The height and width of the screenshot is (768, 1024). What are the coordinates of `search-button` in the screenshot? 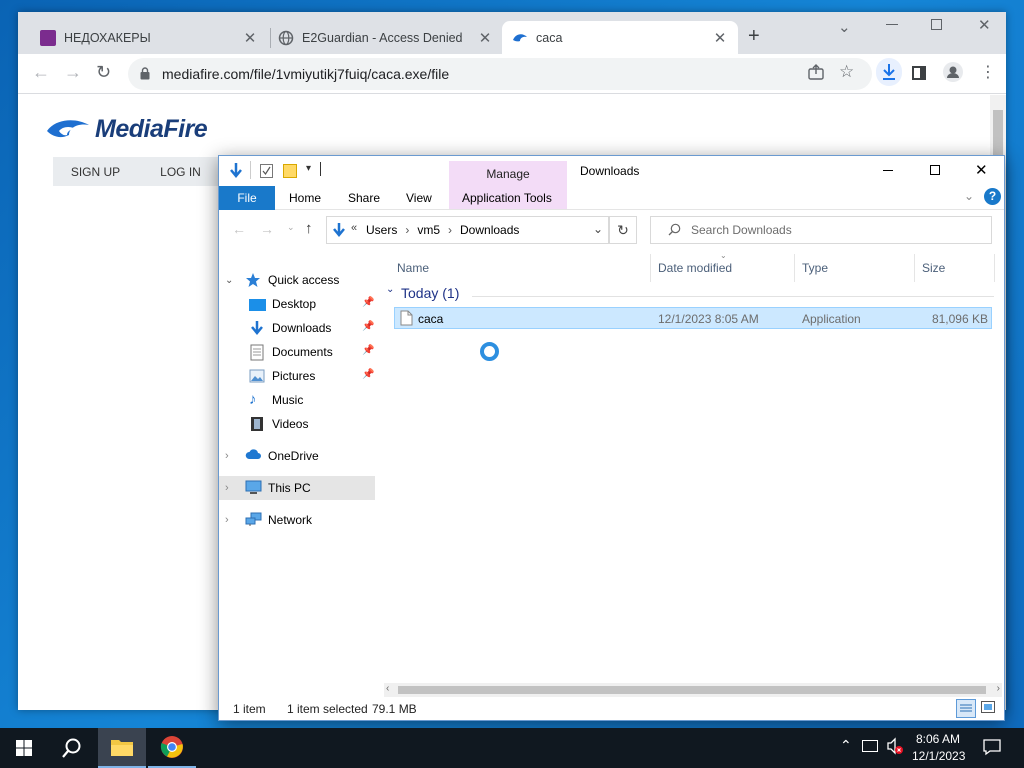 It's located at (72, 748).